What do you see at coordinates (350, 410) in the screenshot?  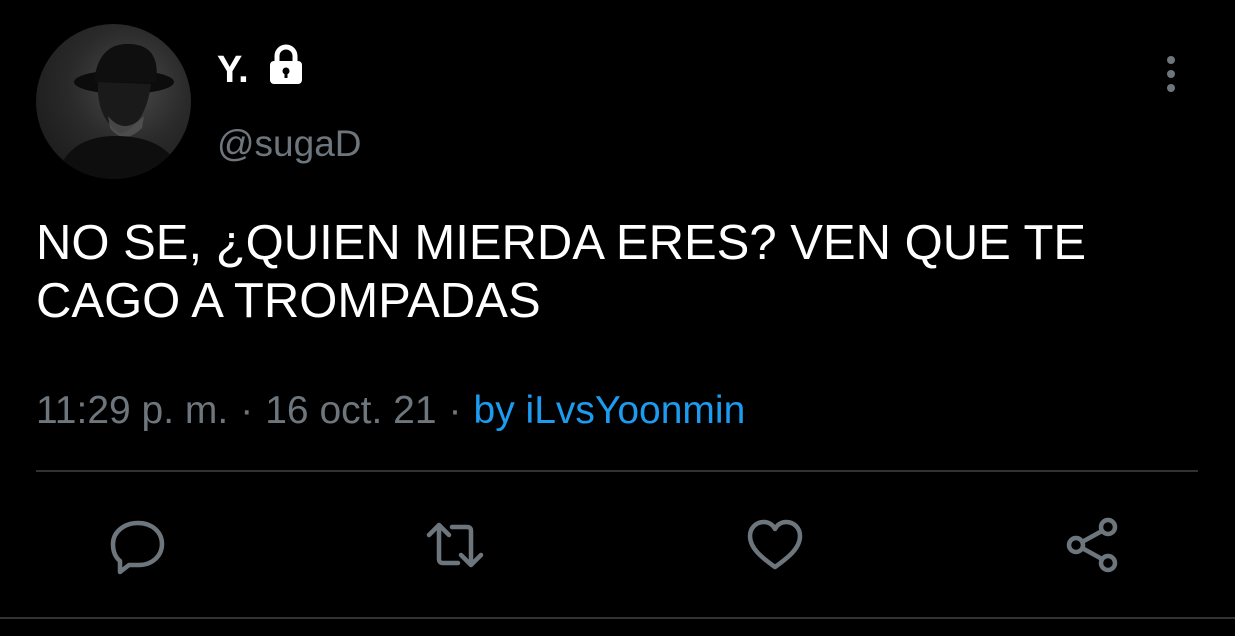 I see `tweet-date: 16 oct. 21` at bounding box center [350, 410].